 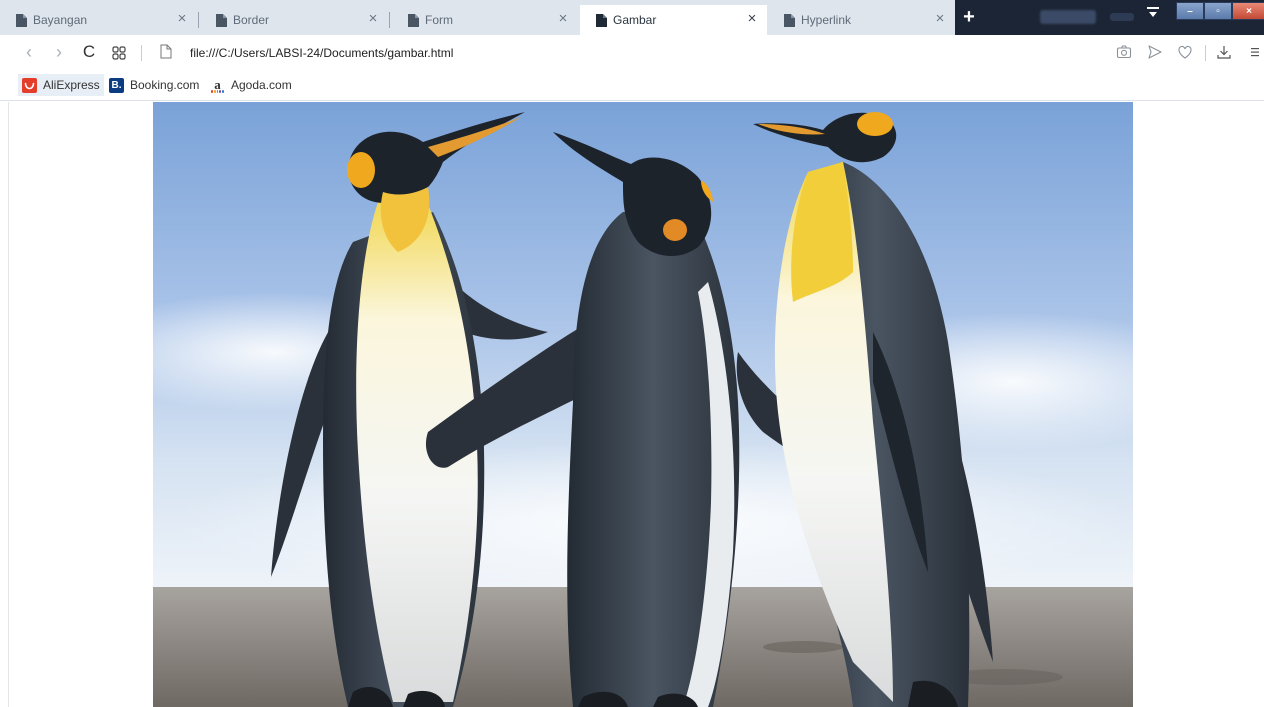 I want to click on tab-label: Border, so click(x=251, y=20).